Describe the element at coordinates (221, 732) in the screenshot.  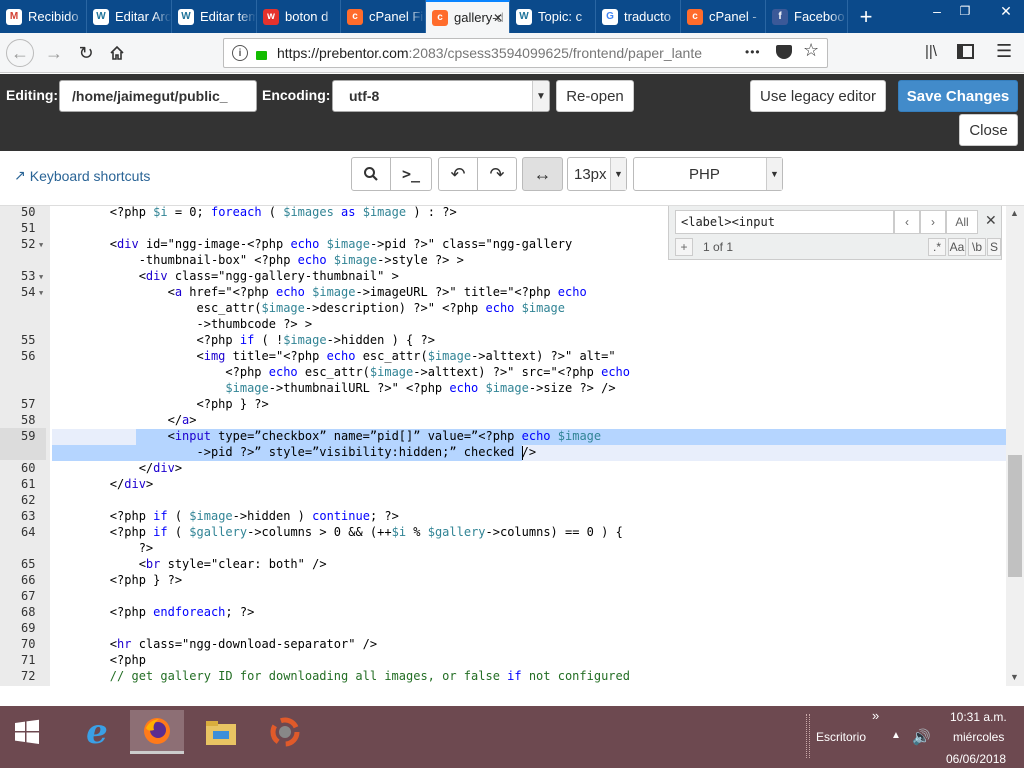
I see `file-explorer-icon` at that location.